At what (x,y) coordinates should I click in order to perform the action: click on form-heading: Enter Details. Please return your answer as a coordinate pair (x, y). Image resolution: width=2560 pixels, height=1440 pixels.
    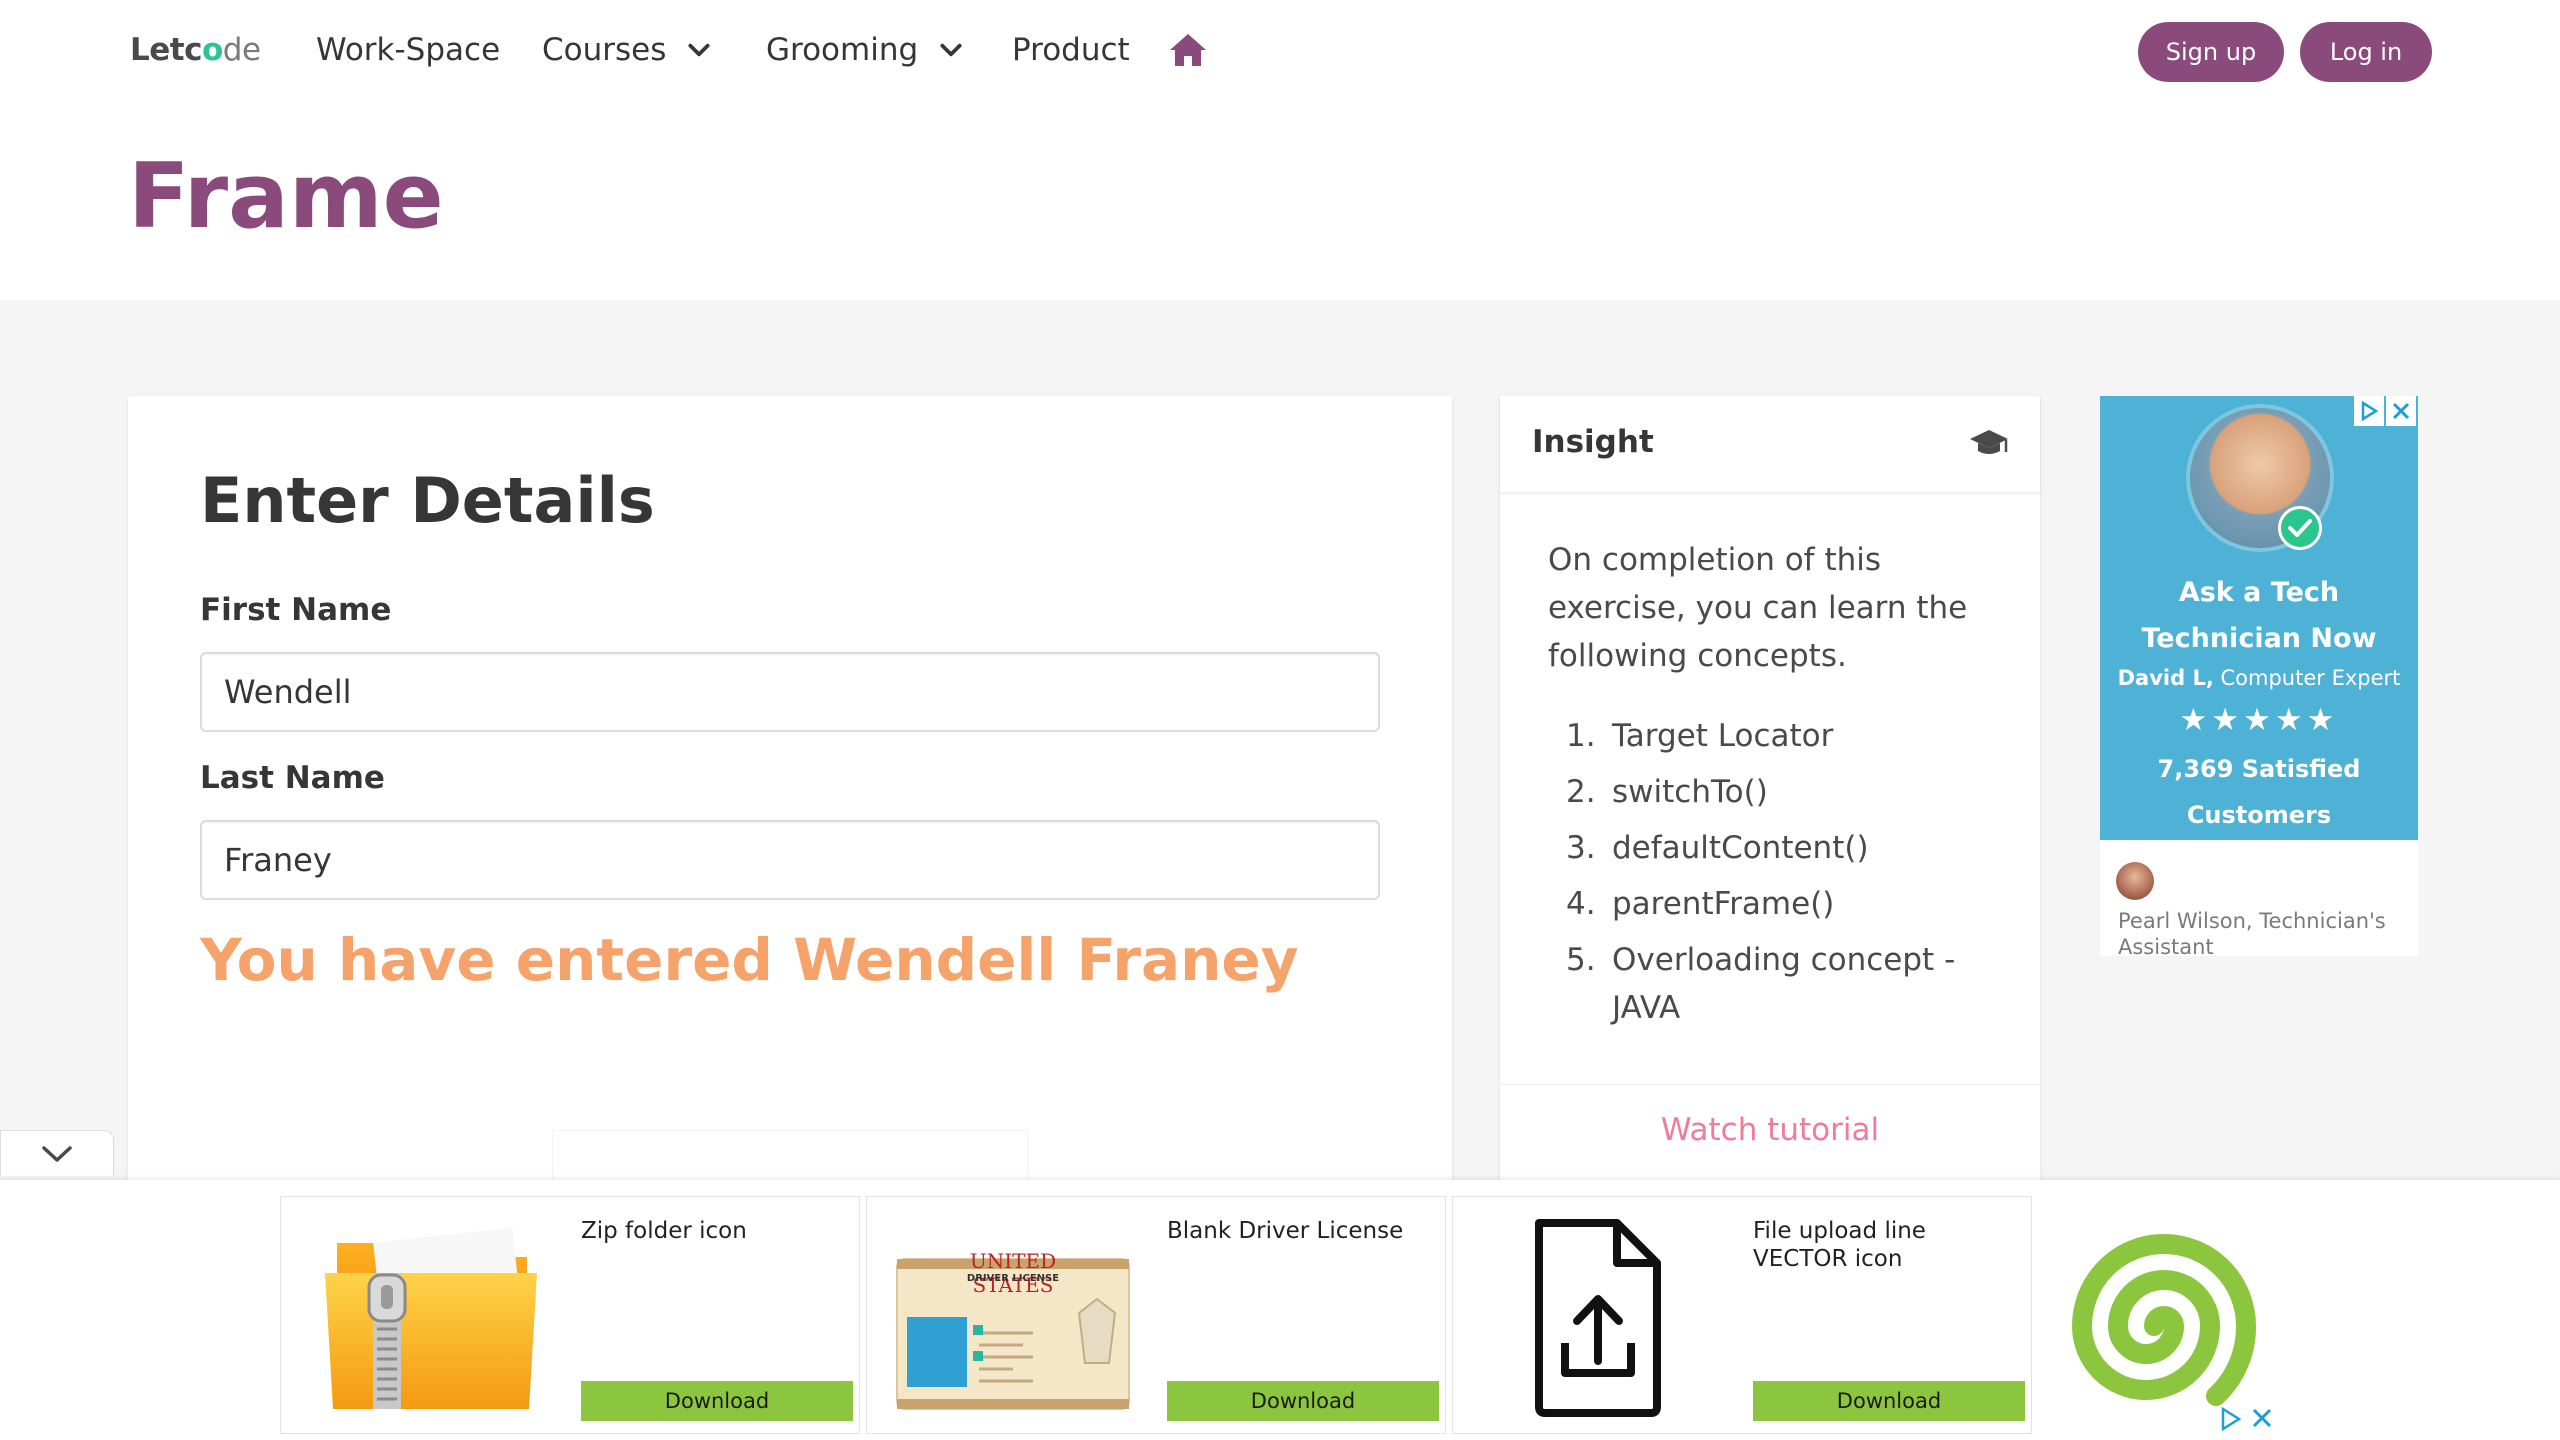
    Looking at the image, I should click on (427, 500).